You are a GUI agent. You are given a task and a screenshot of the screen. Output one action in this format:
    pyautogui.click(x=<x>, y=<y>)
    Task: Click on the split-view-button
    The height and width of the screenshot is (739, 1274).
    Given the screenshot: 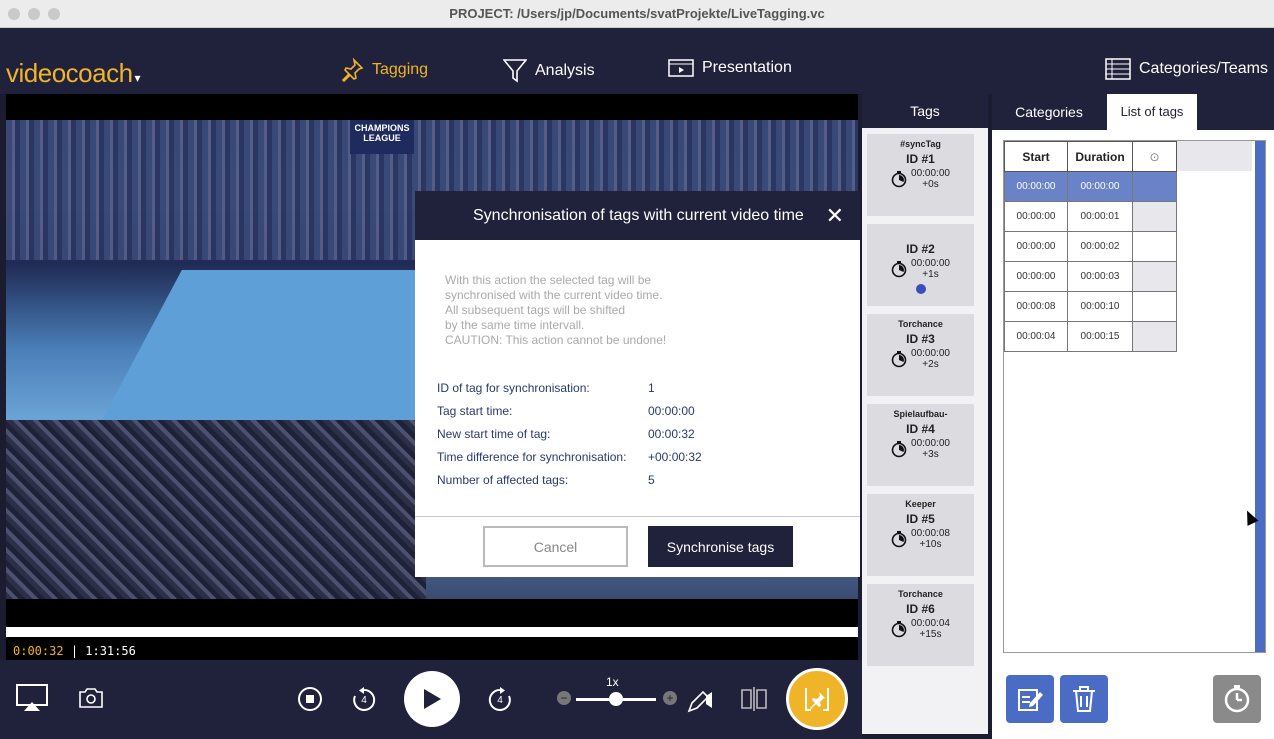 What is the action you would take?
    pyautogui.click(x=754, y=699)
    